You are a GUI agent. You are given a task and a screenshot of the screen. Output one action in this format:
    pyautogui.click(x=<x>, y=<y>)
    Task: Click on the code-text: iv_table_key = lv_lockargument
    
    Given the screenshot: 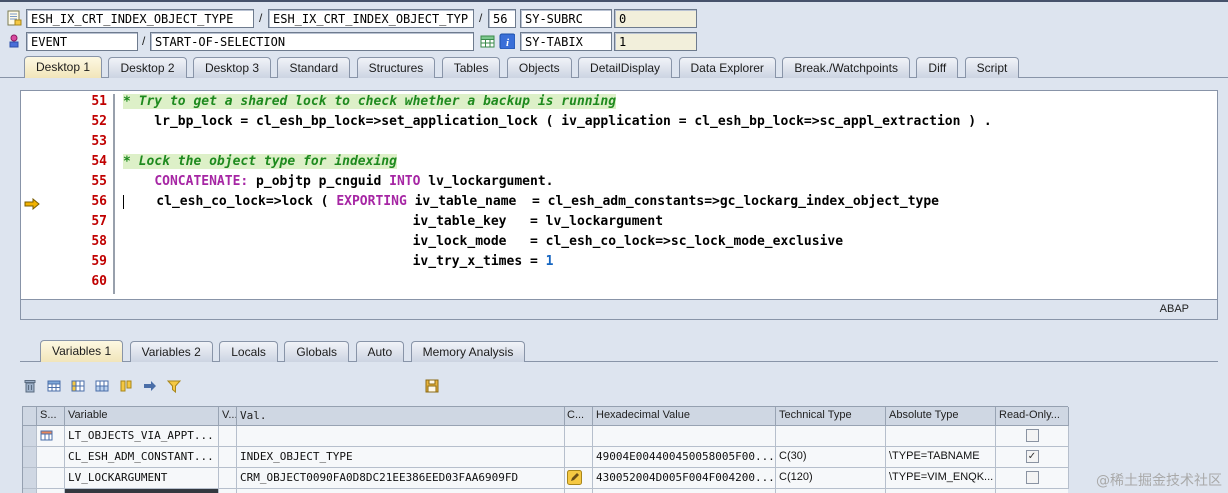 What is the action you would take?
    pyautogui.click(x=666, y=224)
    